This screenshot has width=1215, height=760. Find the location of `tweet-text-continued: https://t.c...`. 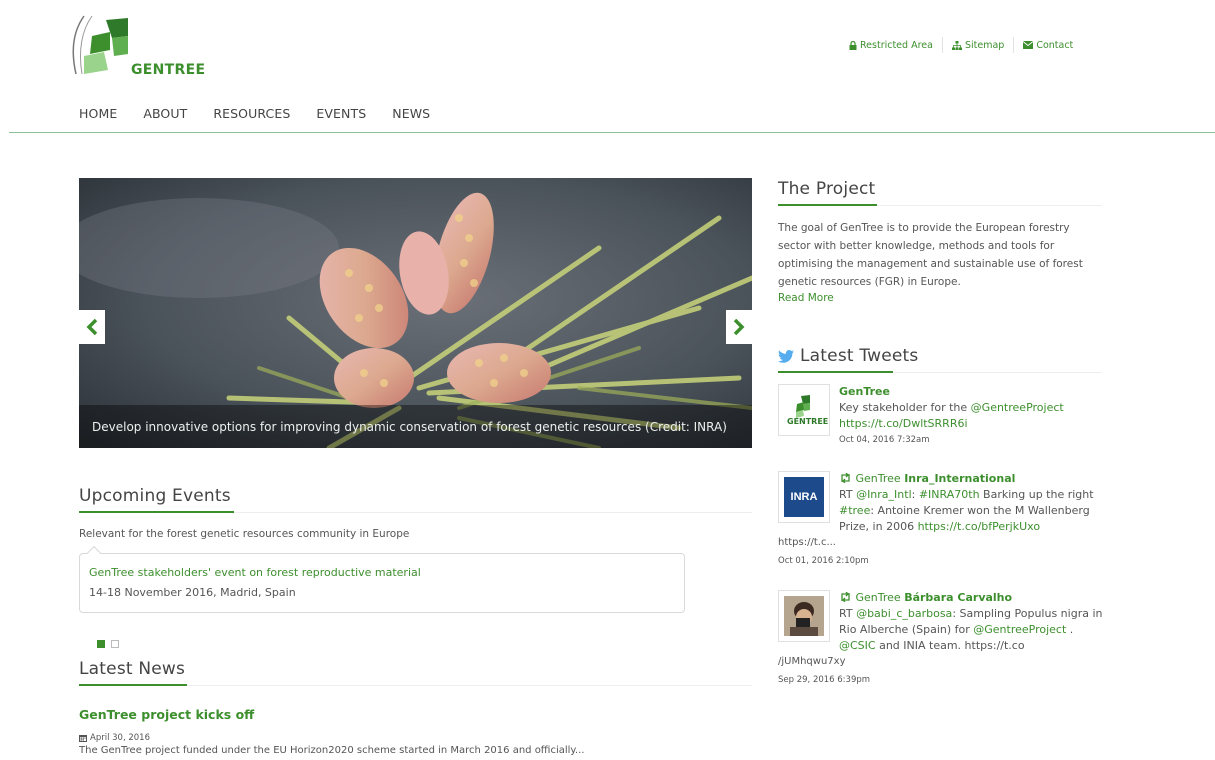

tweet-text-continued: https://t.c... is located at coordinates (807, 542).